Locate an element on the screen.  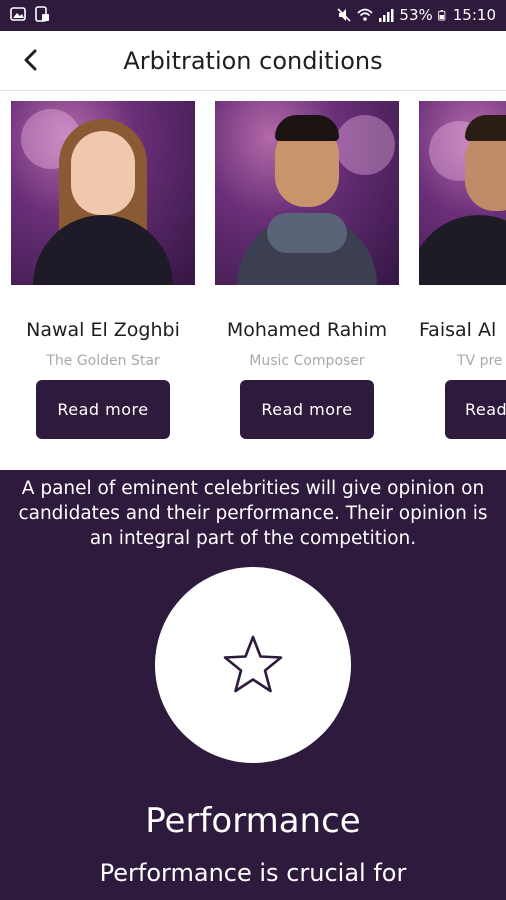
battery-icon is located at coordinates (441, 15).